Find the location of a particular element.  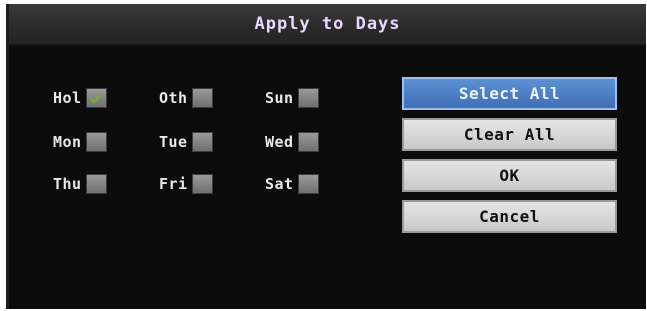

cancel-button: Cancel is located at coordinates (509, 216).